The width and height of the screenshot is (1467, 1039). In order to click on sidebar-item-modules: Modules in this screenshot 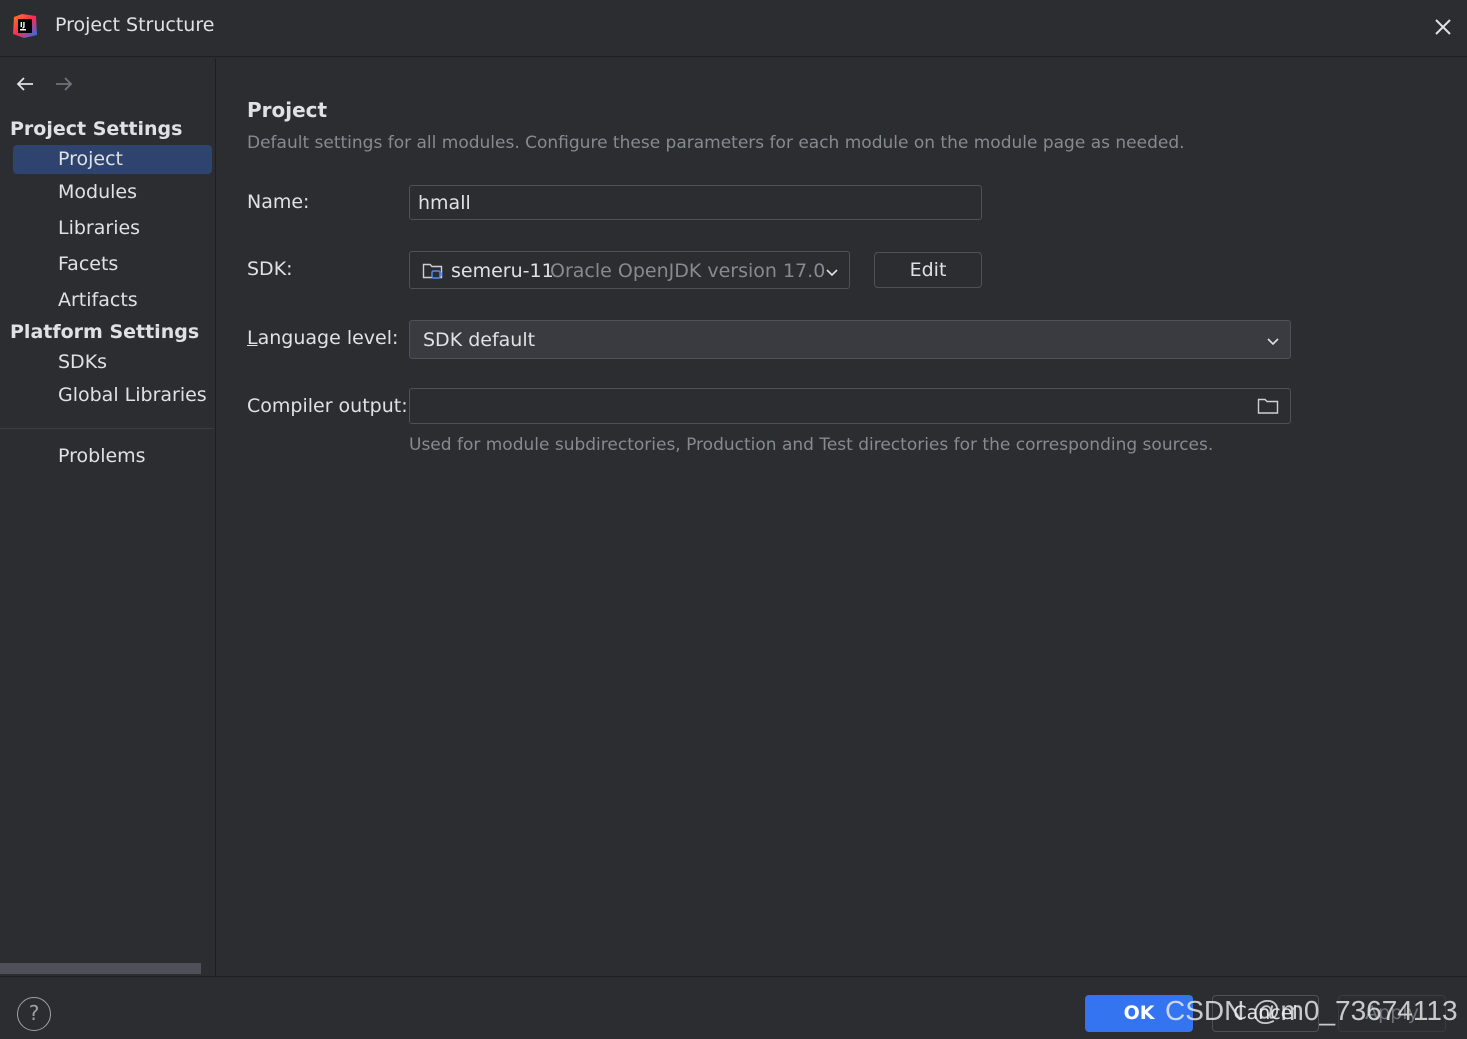, I will do `click(112, 192)`.